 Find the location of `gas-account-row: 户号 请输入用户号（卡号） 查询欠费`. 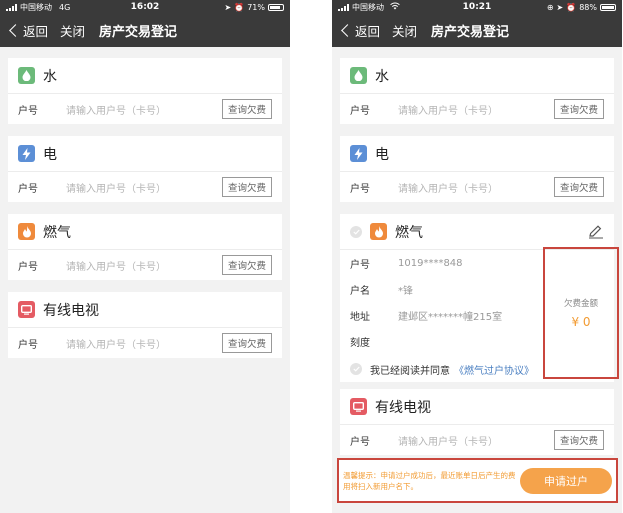

gas-account-row: 户号 请输入用户号（卡号） 查询欠费 is located at coordinates (145, 265).